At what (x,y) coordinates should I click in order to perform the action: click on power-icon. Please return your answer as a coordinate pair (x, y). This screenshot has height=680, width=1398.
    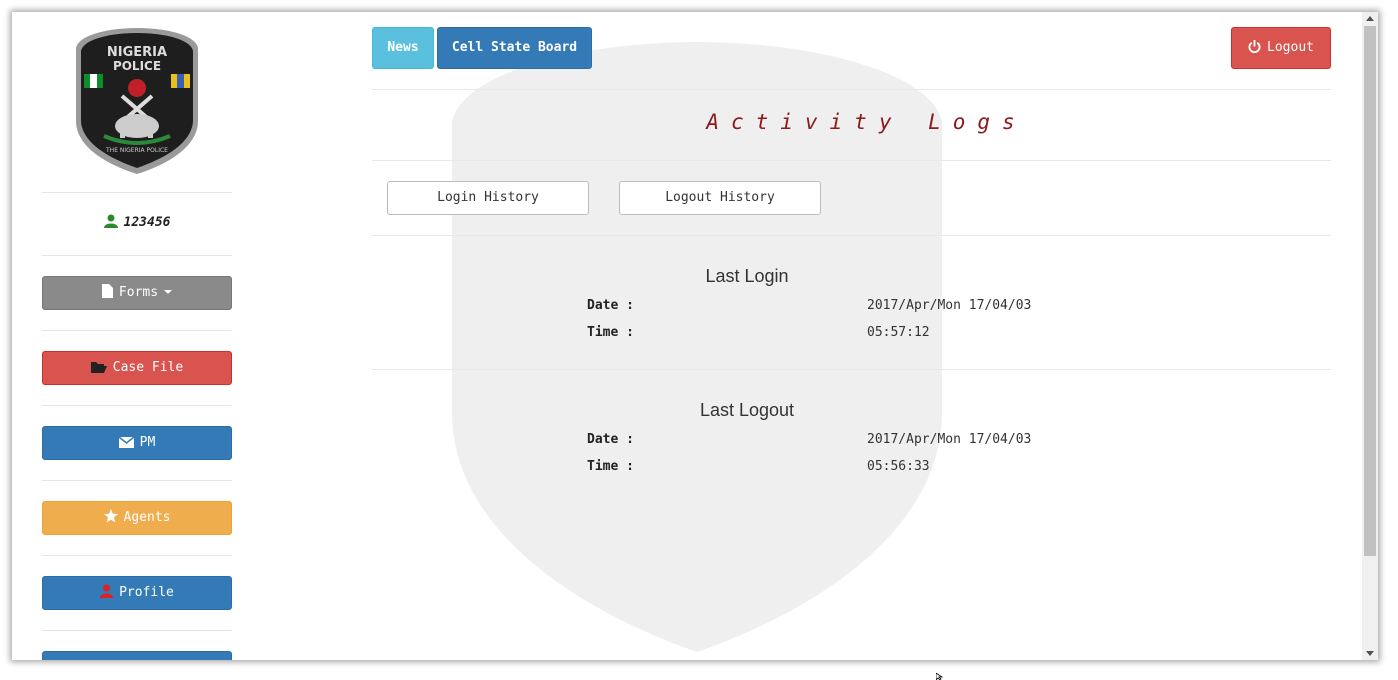
    Looking at the image, I should click on (1254, 47).